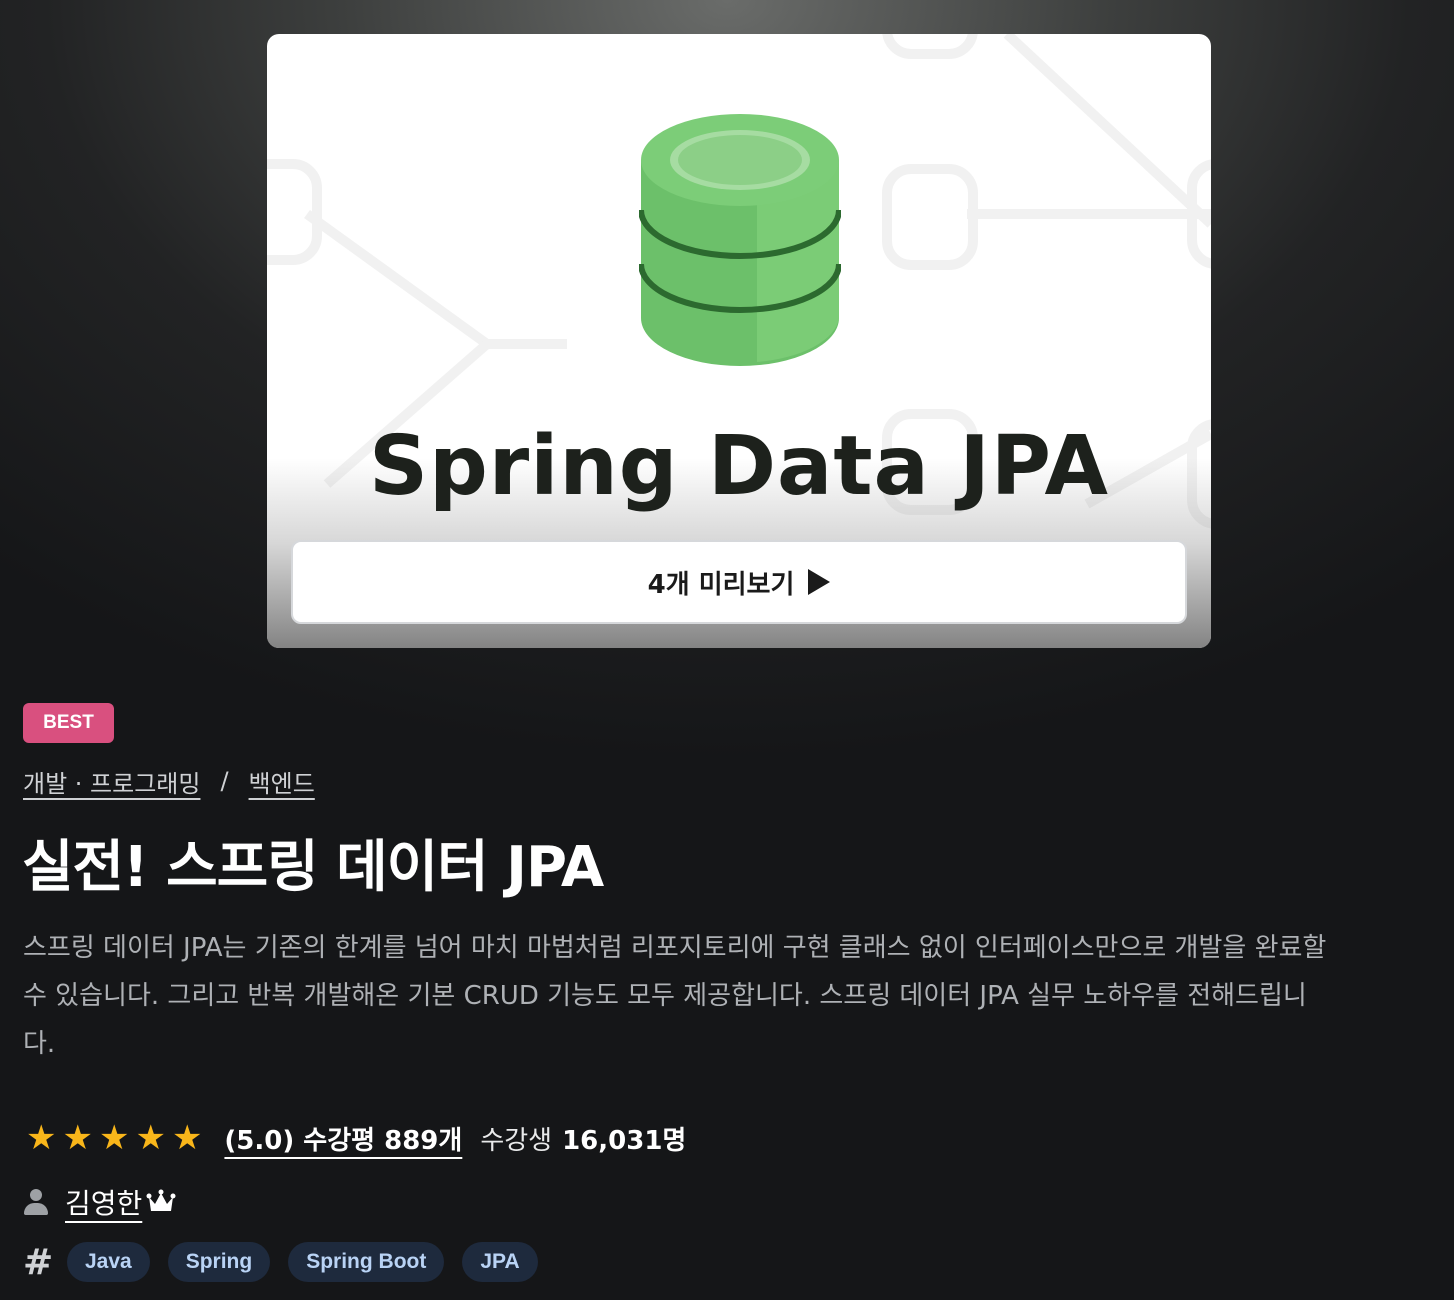 This screenshot has height=1300, width=1454. I want to click on thumbnail-title: Spring Data JPA, so click(739, 466).